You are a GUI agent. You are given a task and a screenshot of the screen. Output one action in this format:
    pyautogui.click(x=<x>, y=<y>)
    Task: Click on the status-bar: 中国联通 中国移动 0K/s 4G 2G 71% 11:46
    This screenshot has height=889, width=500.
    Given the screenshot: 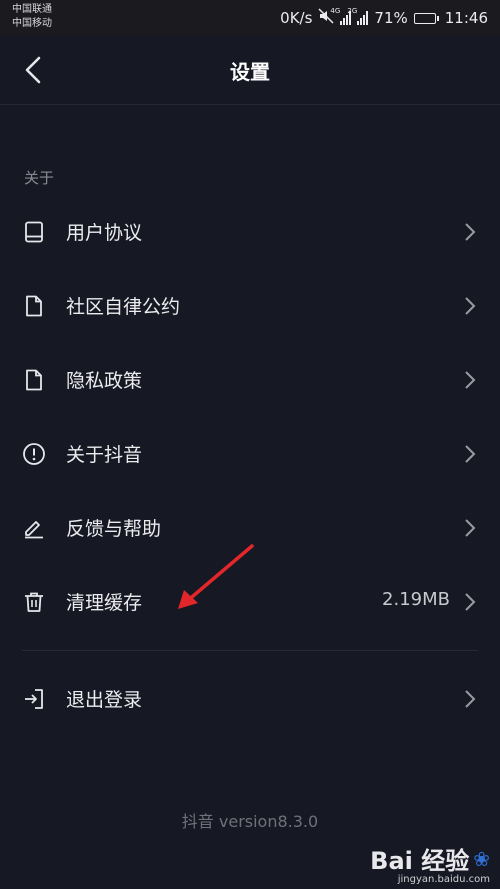 What is the action you would take?
    pyautogui.click(x=250, y=18)
    